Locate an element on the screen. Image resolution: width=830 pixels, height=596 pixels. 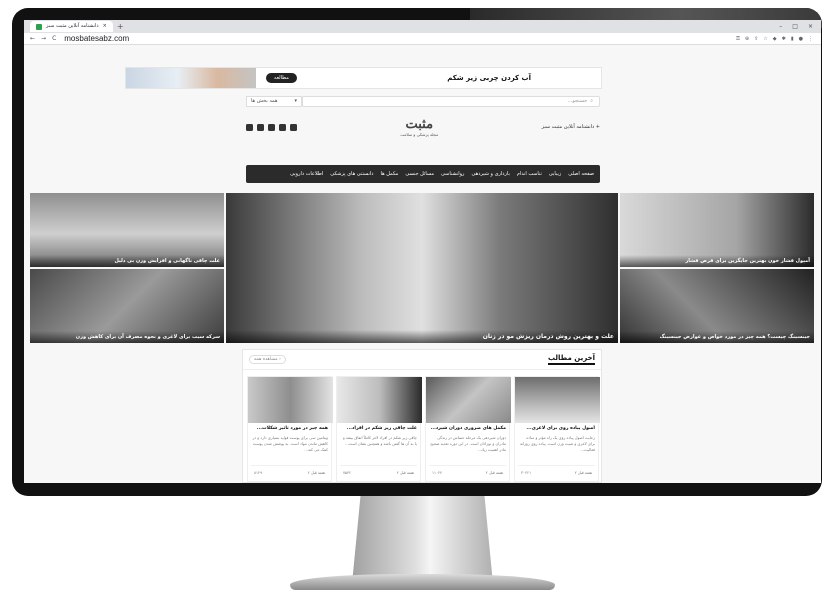
nav-psychology: روانشناسی is located at coordinates (452, 174).